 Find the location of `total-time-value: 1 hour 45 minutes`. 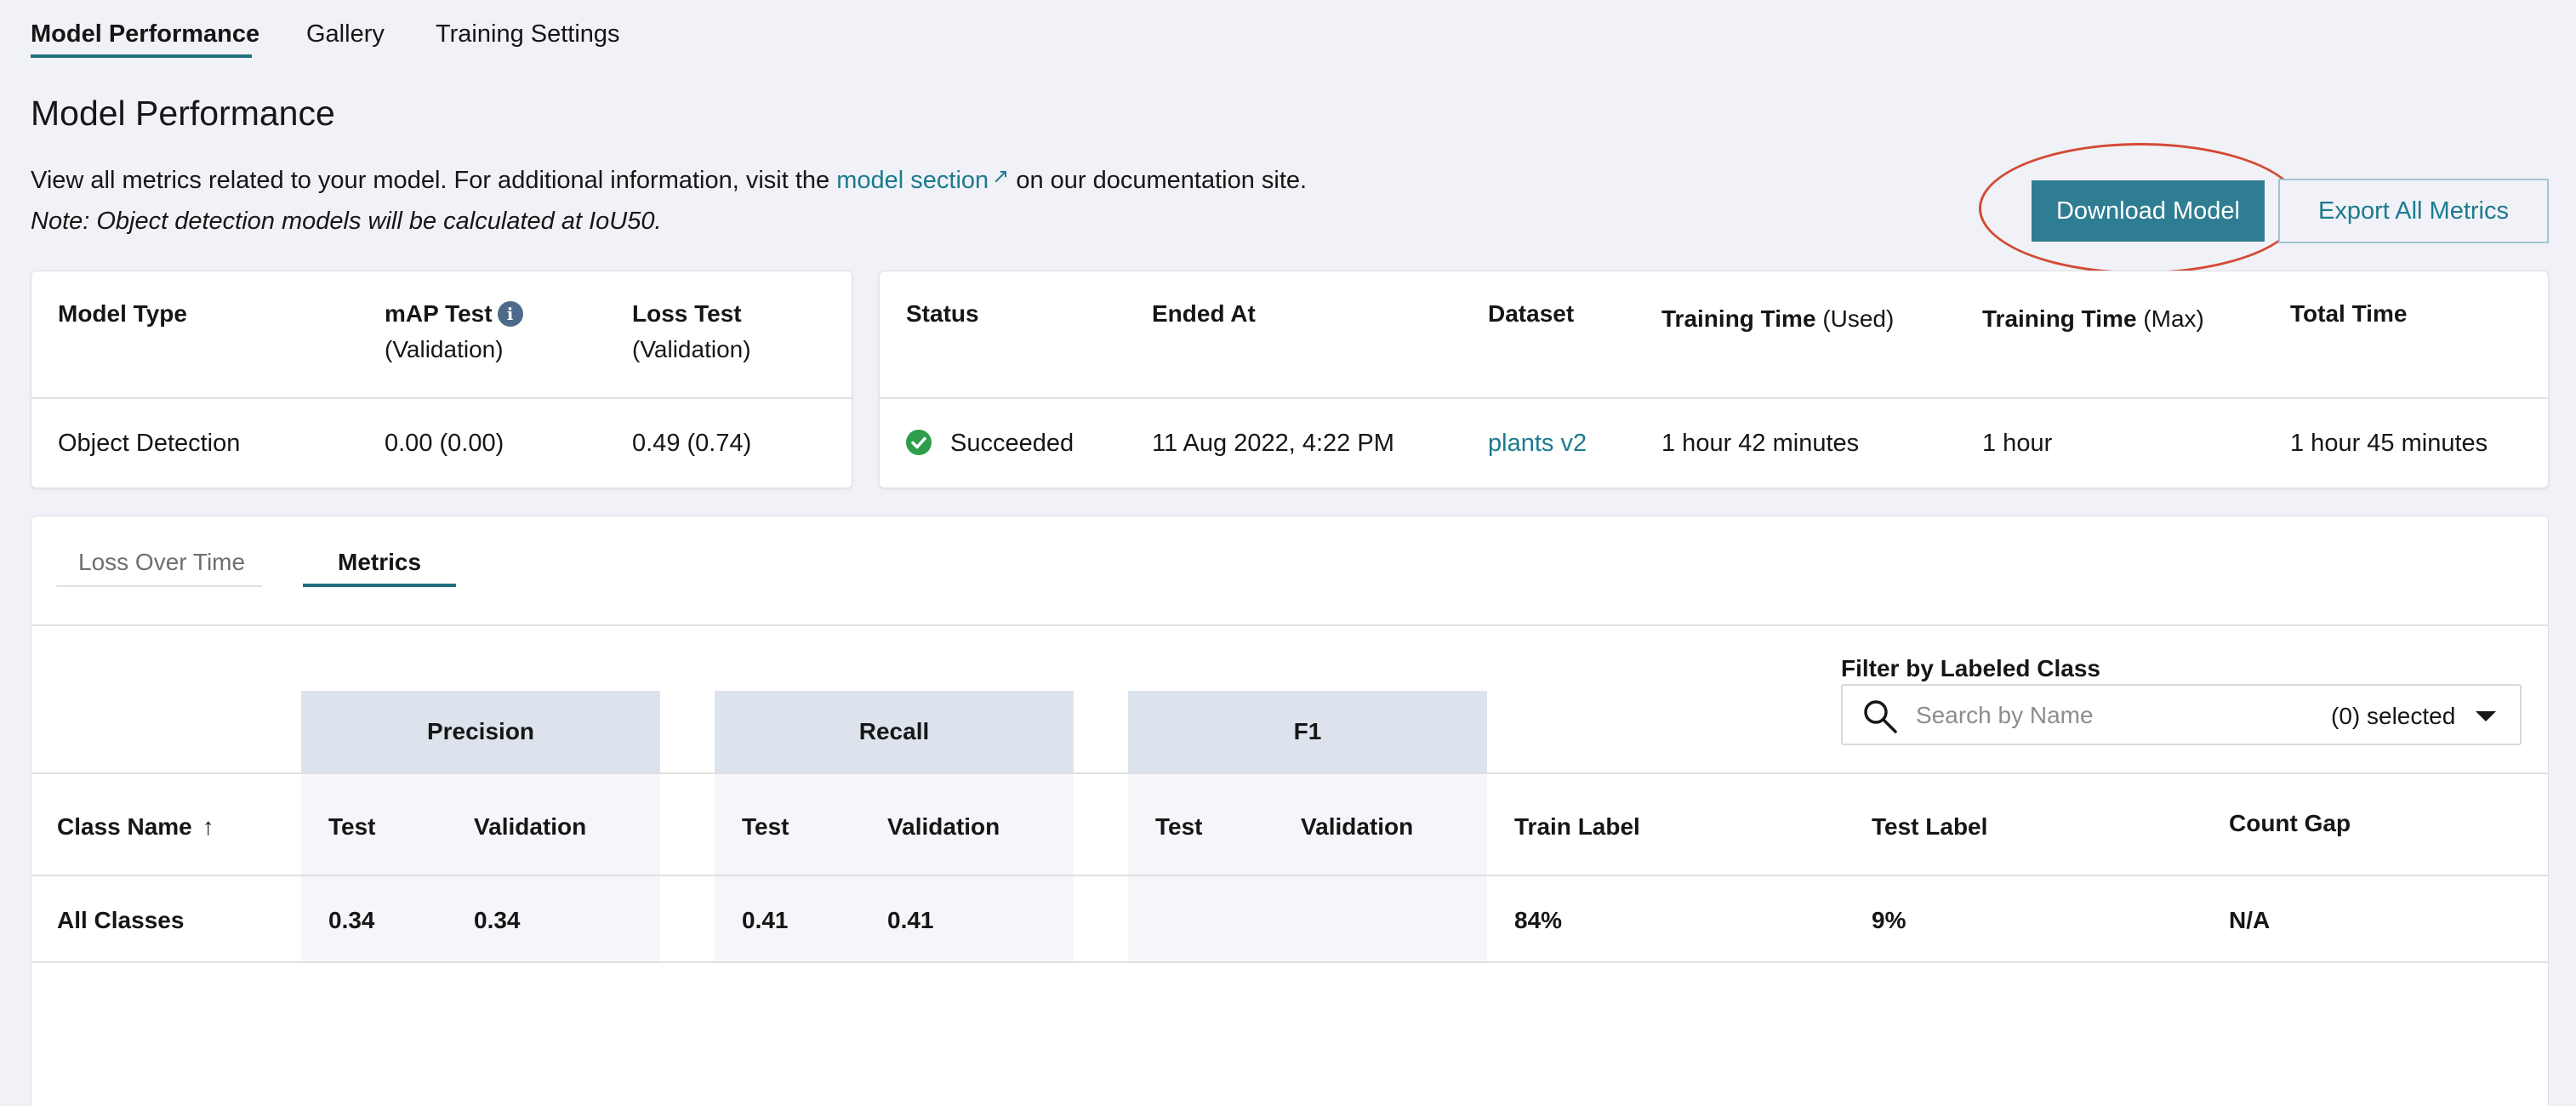

total-time-value: 1 hour 45 minutes is located at coordinates (2389, 443).